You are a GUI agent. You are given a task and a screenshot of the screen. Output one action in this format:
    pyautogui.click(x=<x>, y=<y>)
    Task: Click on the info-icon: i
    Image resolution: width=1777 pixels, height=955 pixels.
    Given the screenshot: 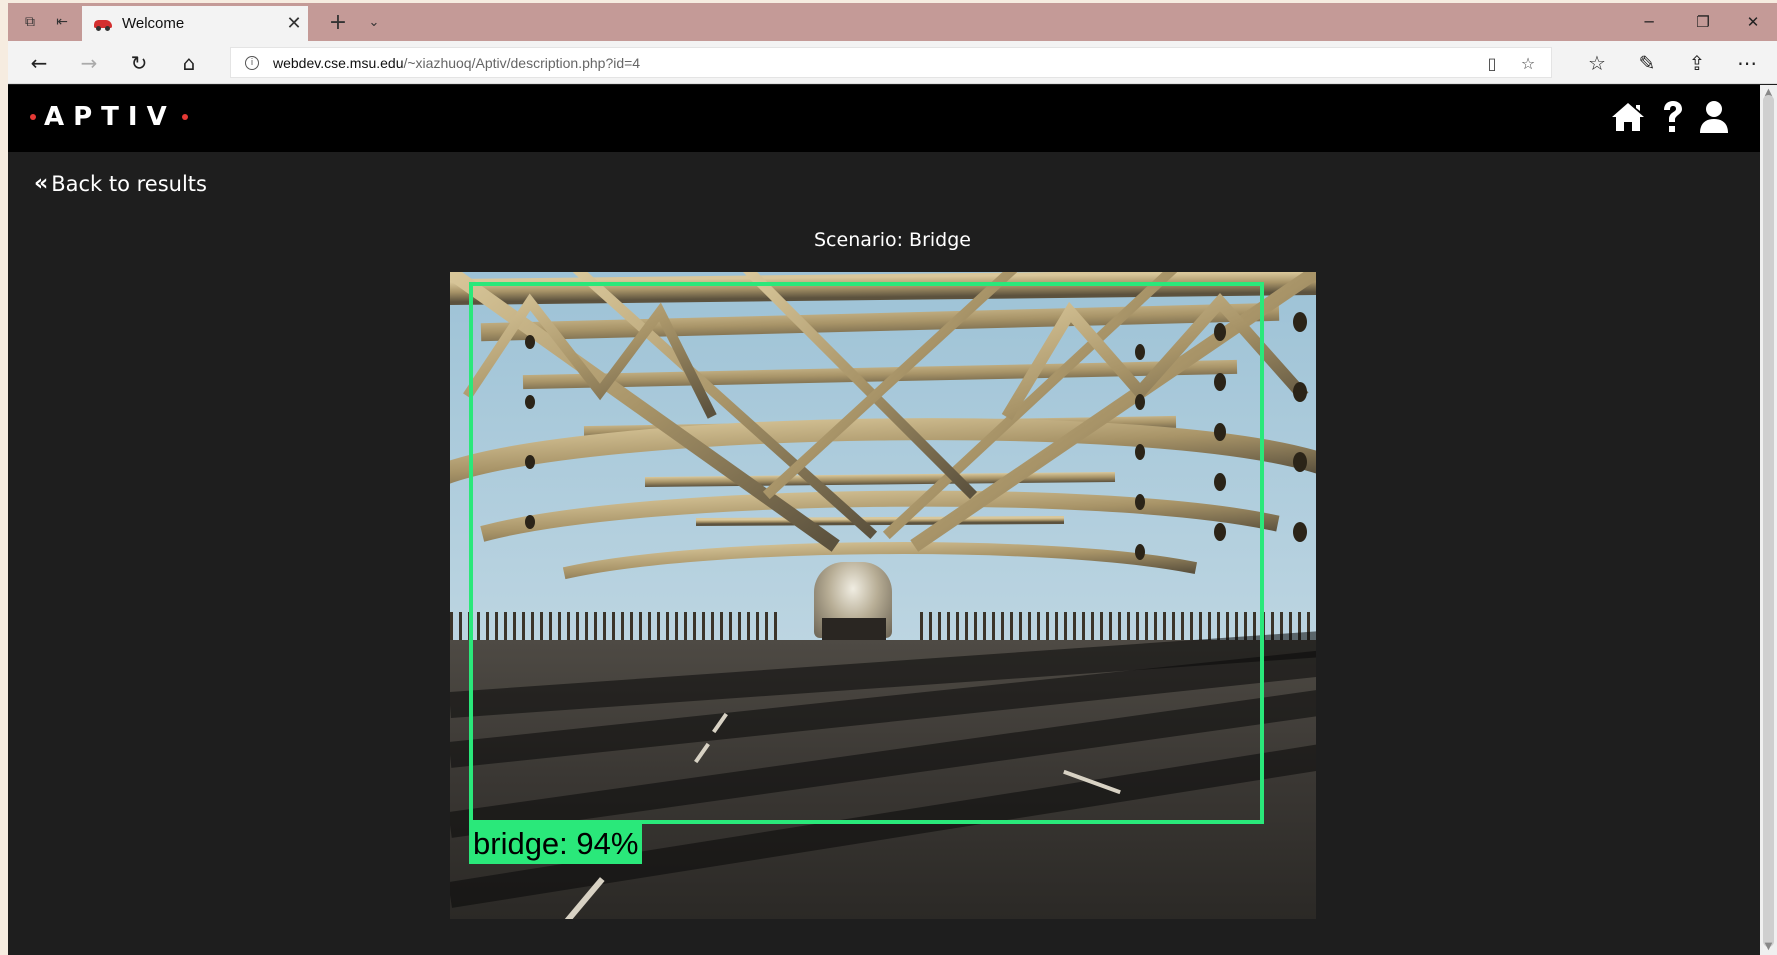 What is the action you would take?
    pyautogui.click(x=252, y=62)
    